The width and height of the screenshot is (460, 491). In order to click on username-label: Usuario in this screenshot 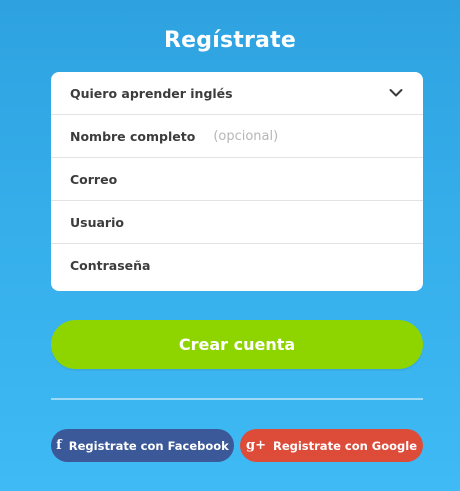, I will do `click(97, 222)`.